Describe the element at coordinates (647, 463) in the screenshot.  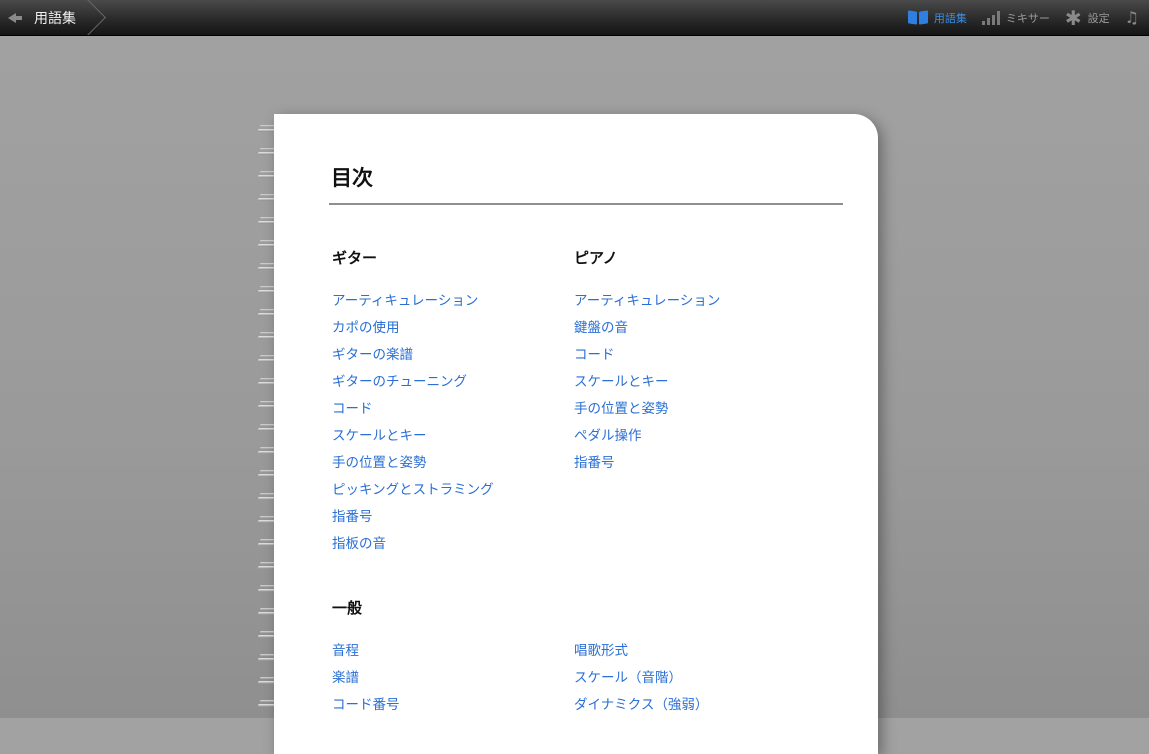
I see `topic-link-piano: 指番号` at that location.